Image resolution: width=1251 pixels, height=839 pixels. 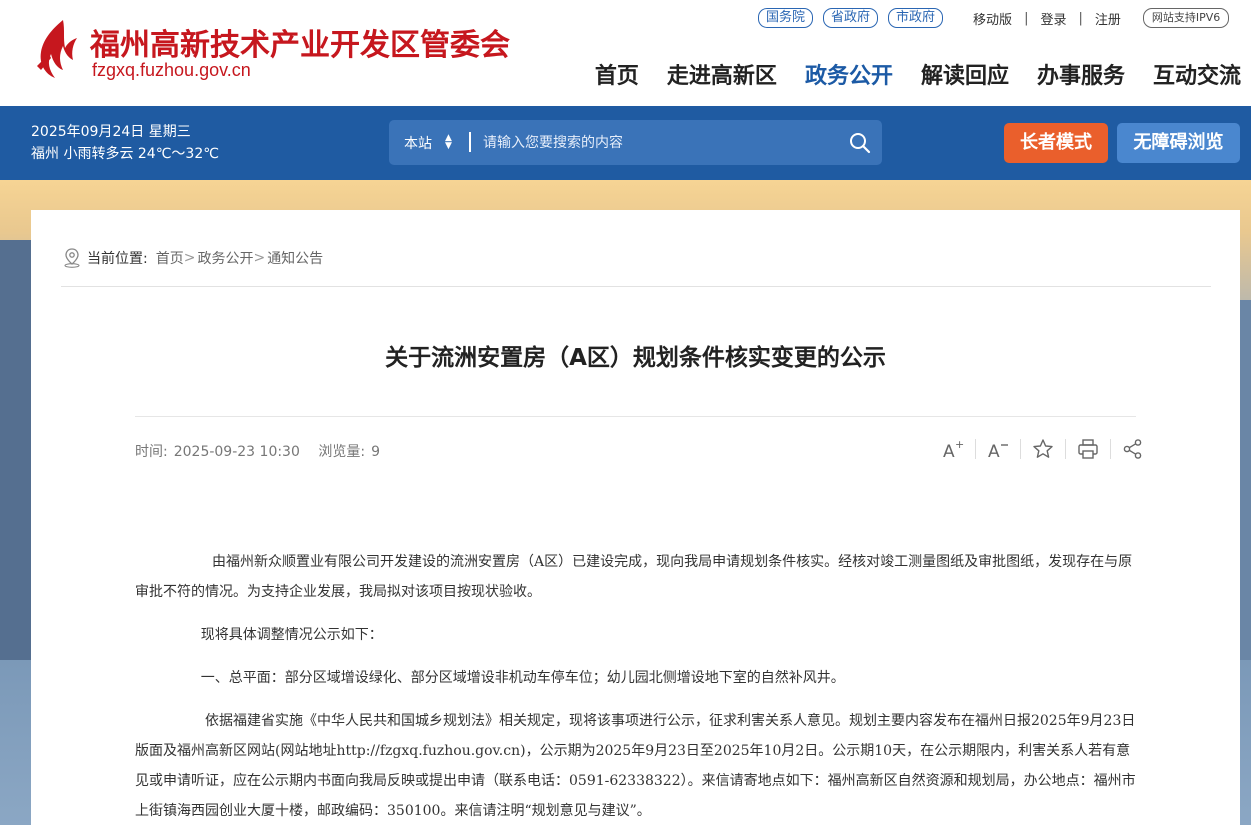 I want to click on publish-time: 2025-09-23 10:30, so click(x=236, y=452).